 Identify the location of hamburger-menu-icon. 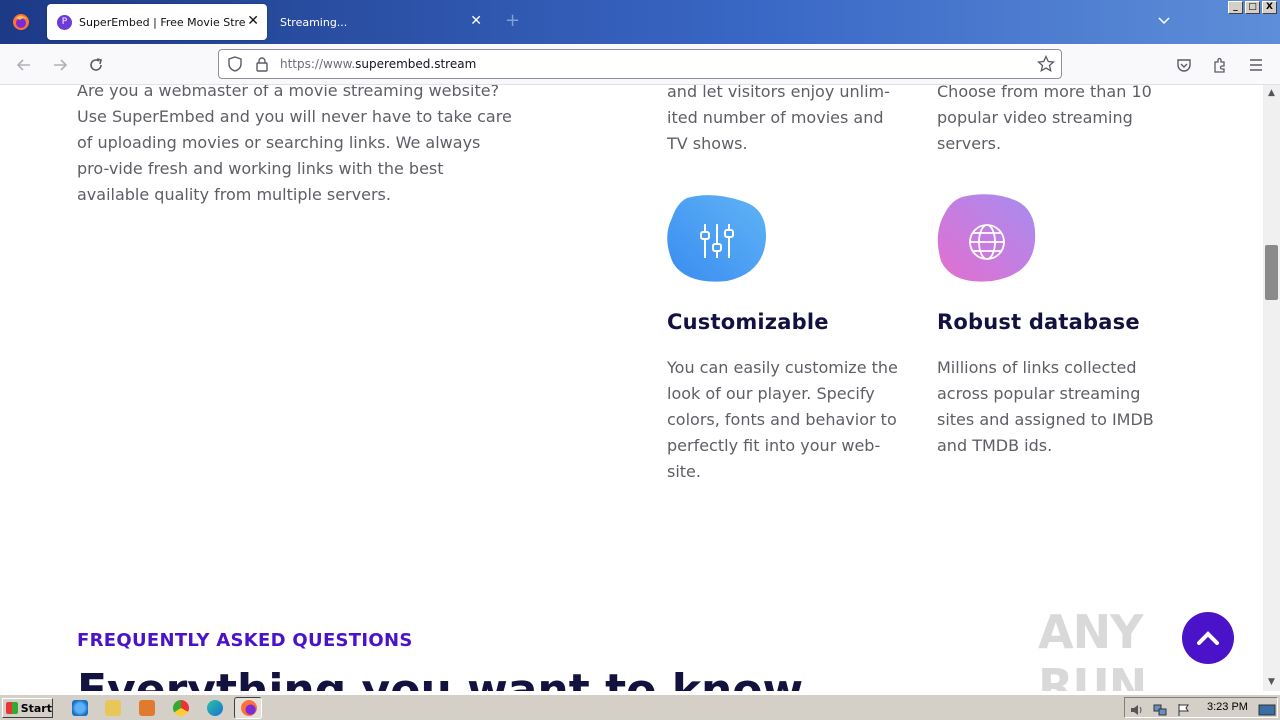
(1256, 65).